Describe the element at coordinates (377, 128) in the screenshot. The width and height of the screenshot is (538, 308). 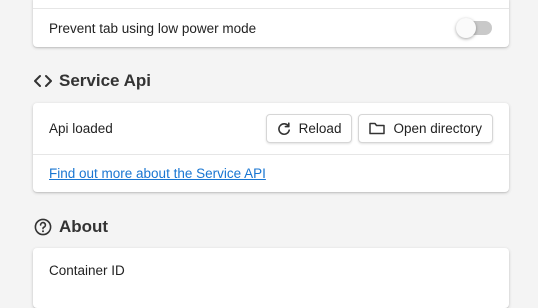
I see `folder-icon` at that location.